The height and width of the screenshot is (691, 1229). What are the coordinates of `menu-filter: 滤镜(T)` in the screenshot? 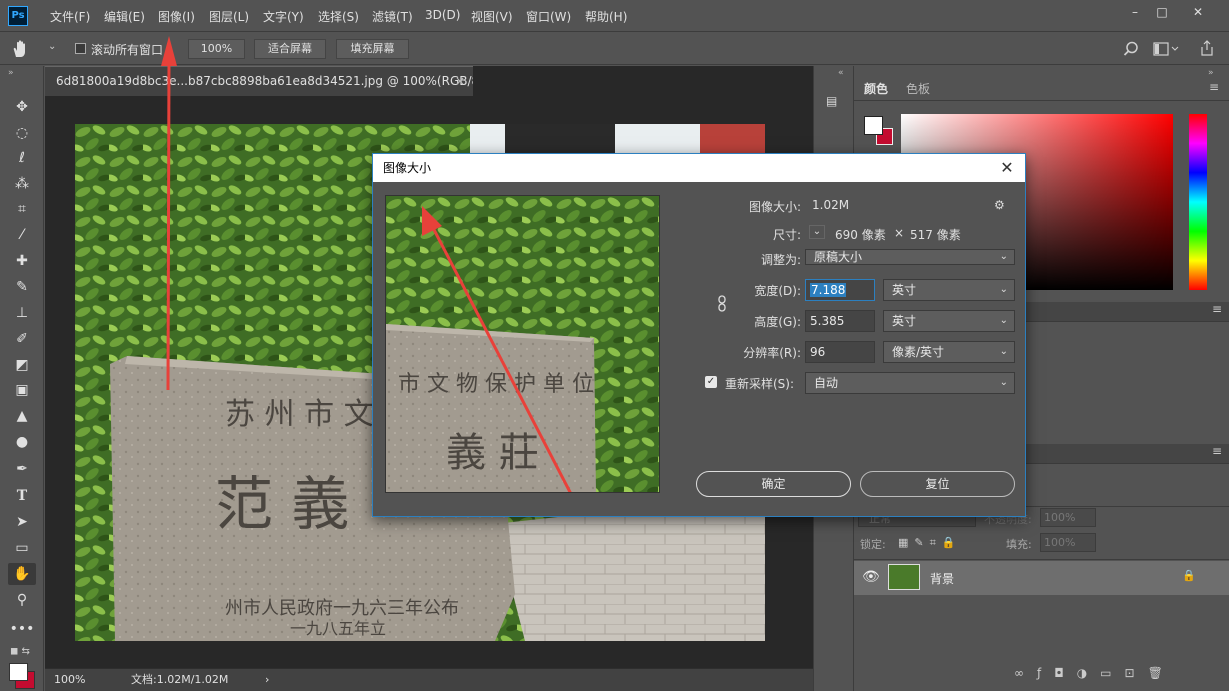 It's located at (392, 16).